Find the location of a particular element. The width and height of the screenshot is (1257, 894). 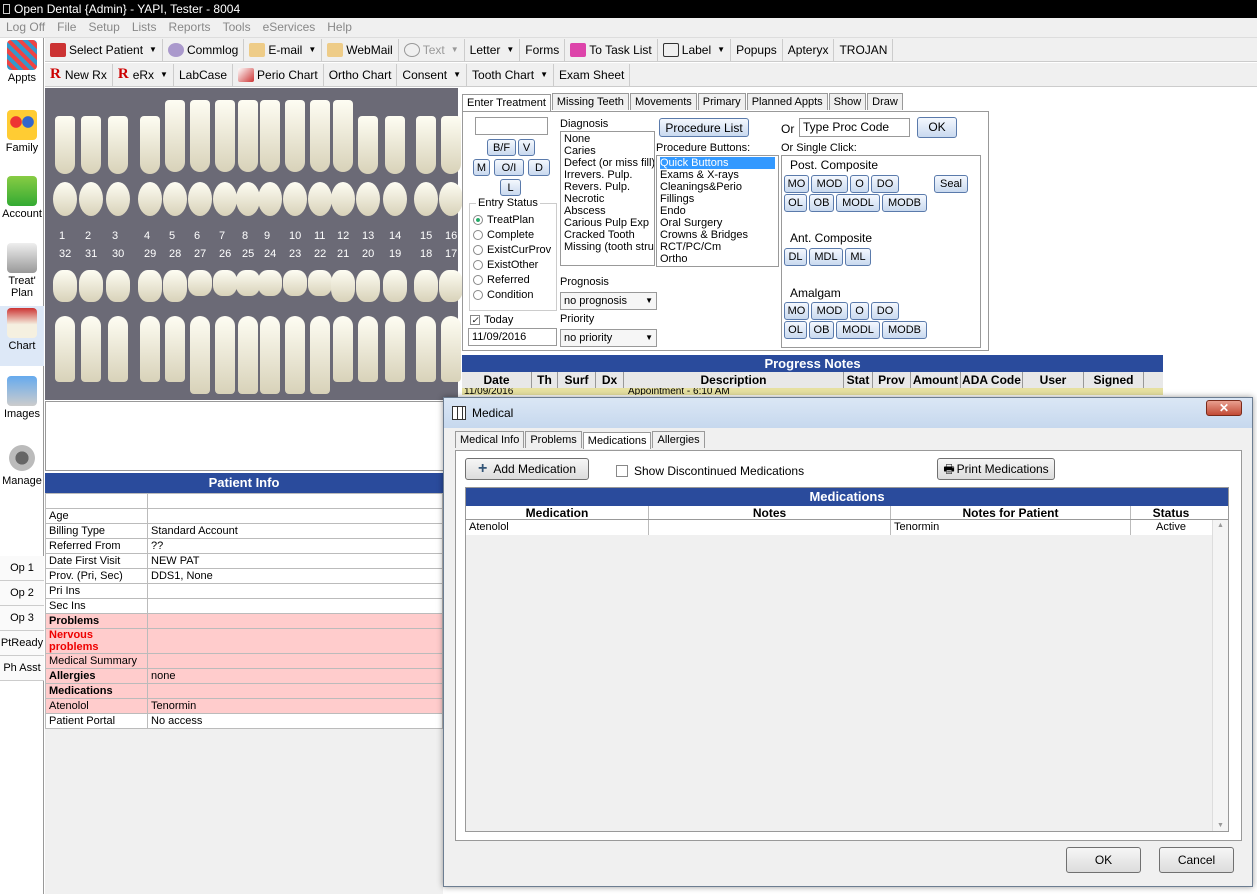

new-rx-button: R New Rx is located at coordinates (79, 74).